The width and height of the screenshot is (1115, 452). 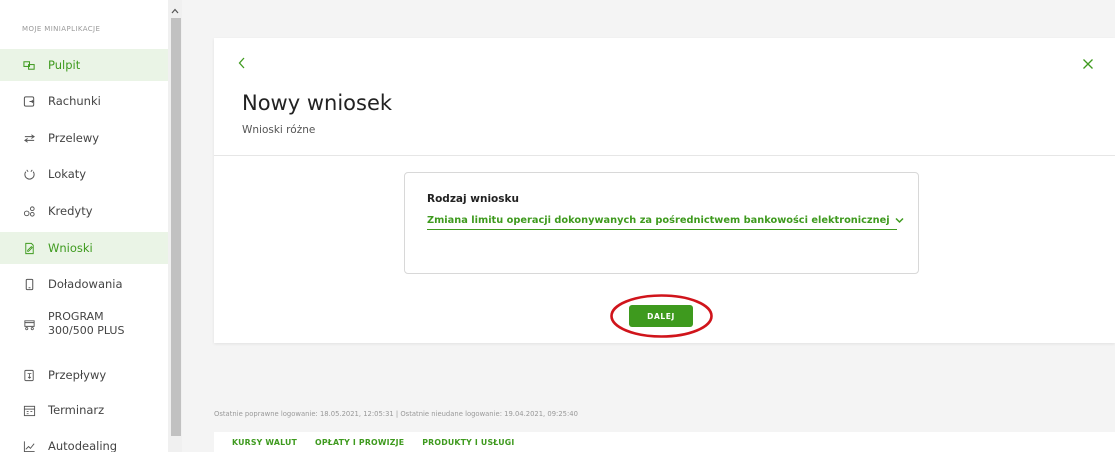 What do you see at coordinates (468, 442) in the screenshot?
I see `footer-link-produkty-i-uslugi: PRODUKTY I USŁUGI` at bounding box center [468, 442].